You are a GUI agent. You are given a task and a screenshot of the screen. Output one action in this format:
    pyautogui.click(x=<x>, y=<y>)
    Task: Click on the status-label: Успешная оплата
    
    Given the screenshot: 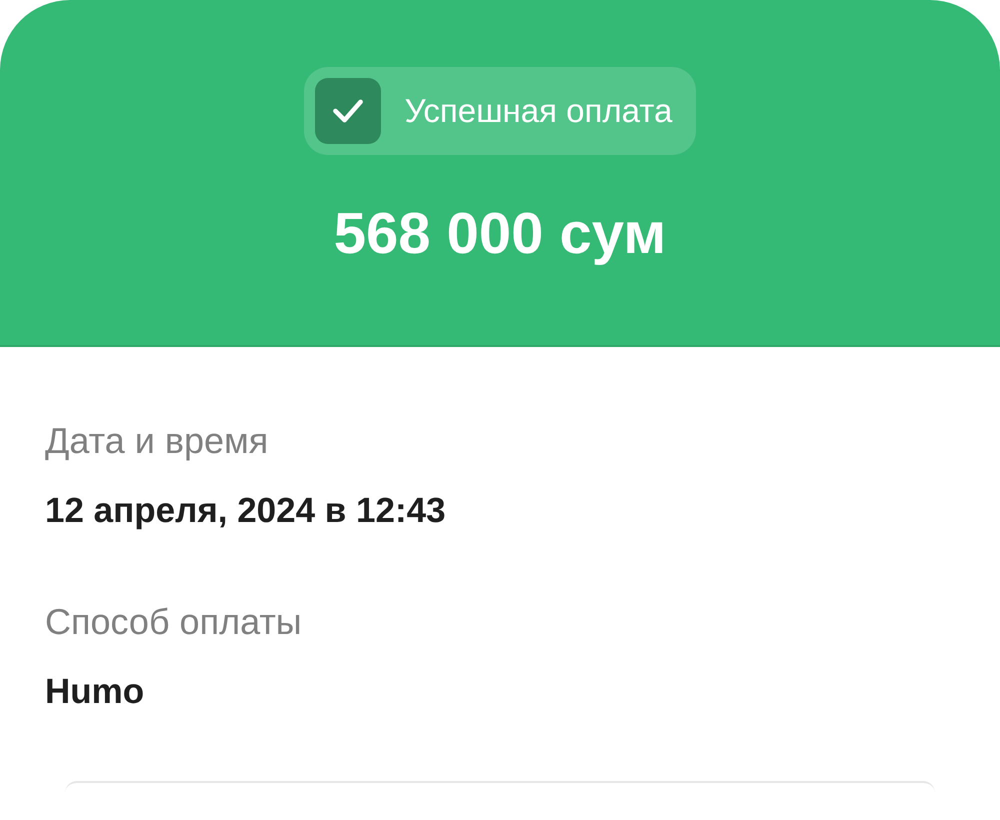 What is the action you would take?
    pyautogui.click(x=538, y=111)
    